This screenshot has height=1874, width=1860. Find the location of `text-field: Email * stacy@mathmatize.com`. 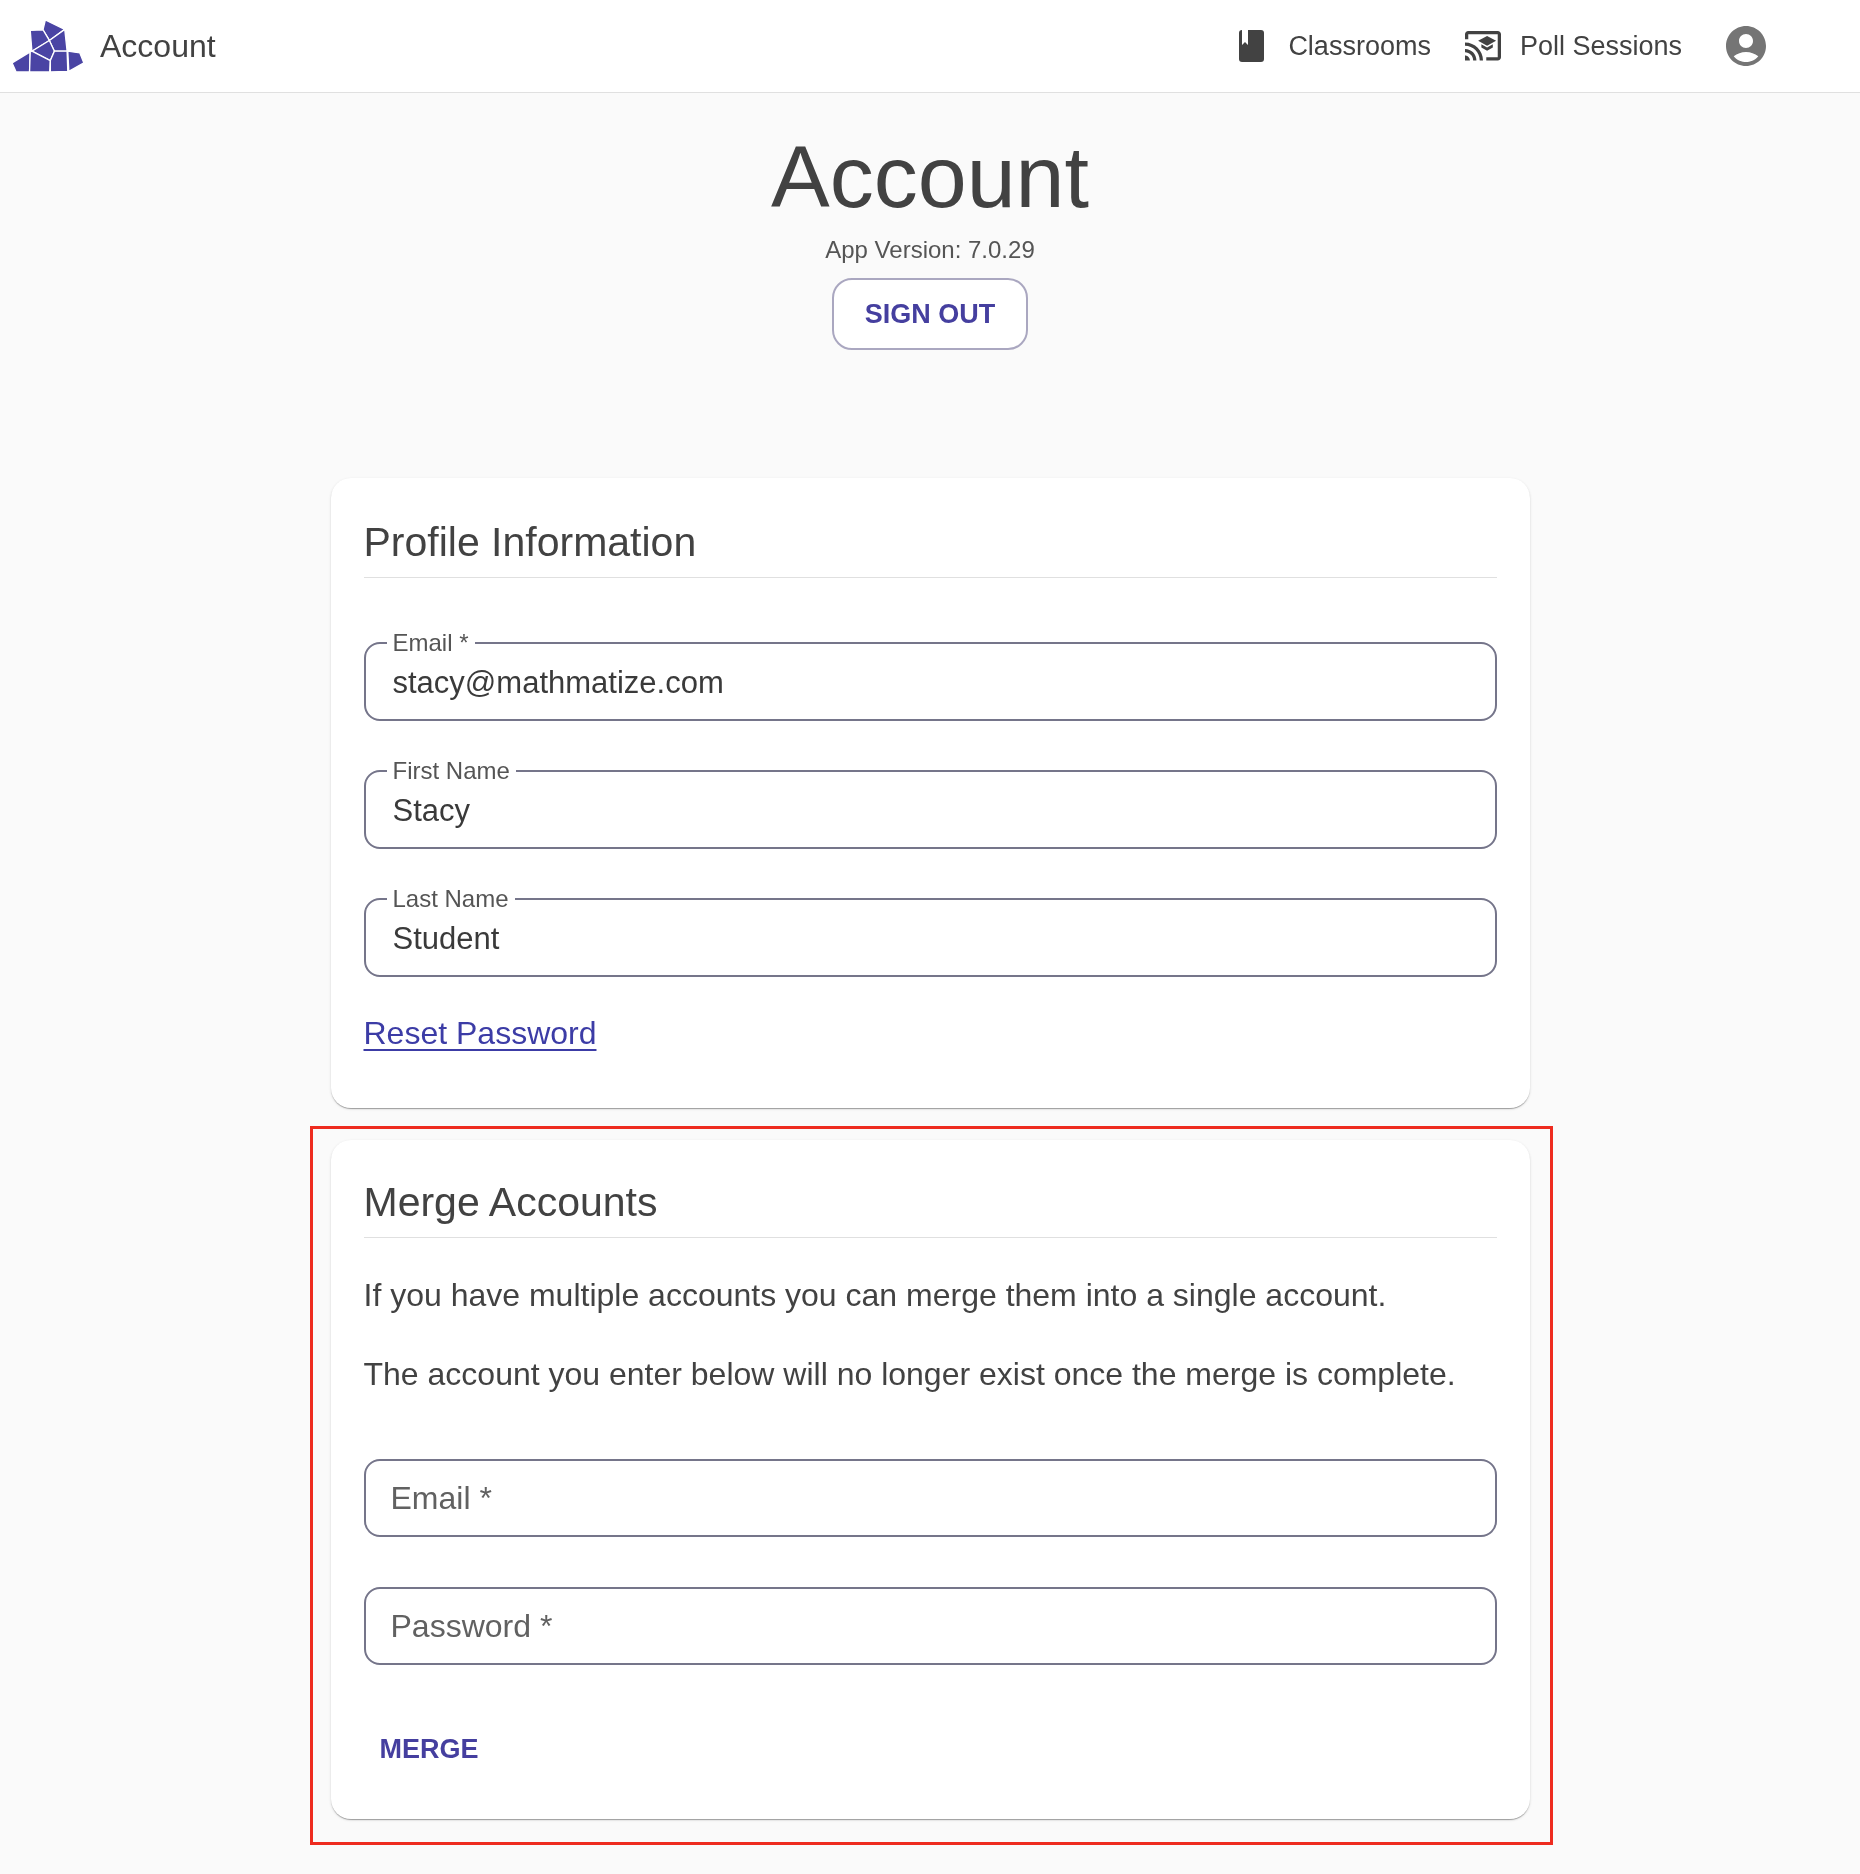

text-field: Email * stacy@mathmatize.com is located at coordinates (930, 676).